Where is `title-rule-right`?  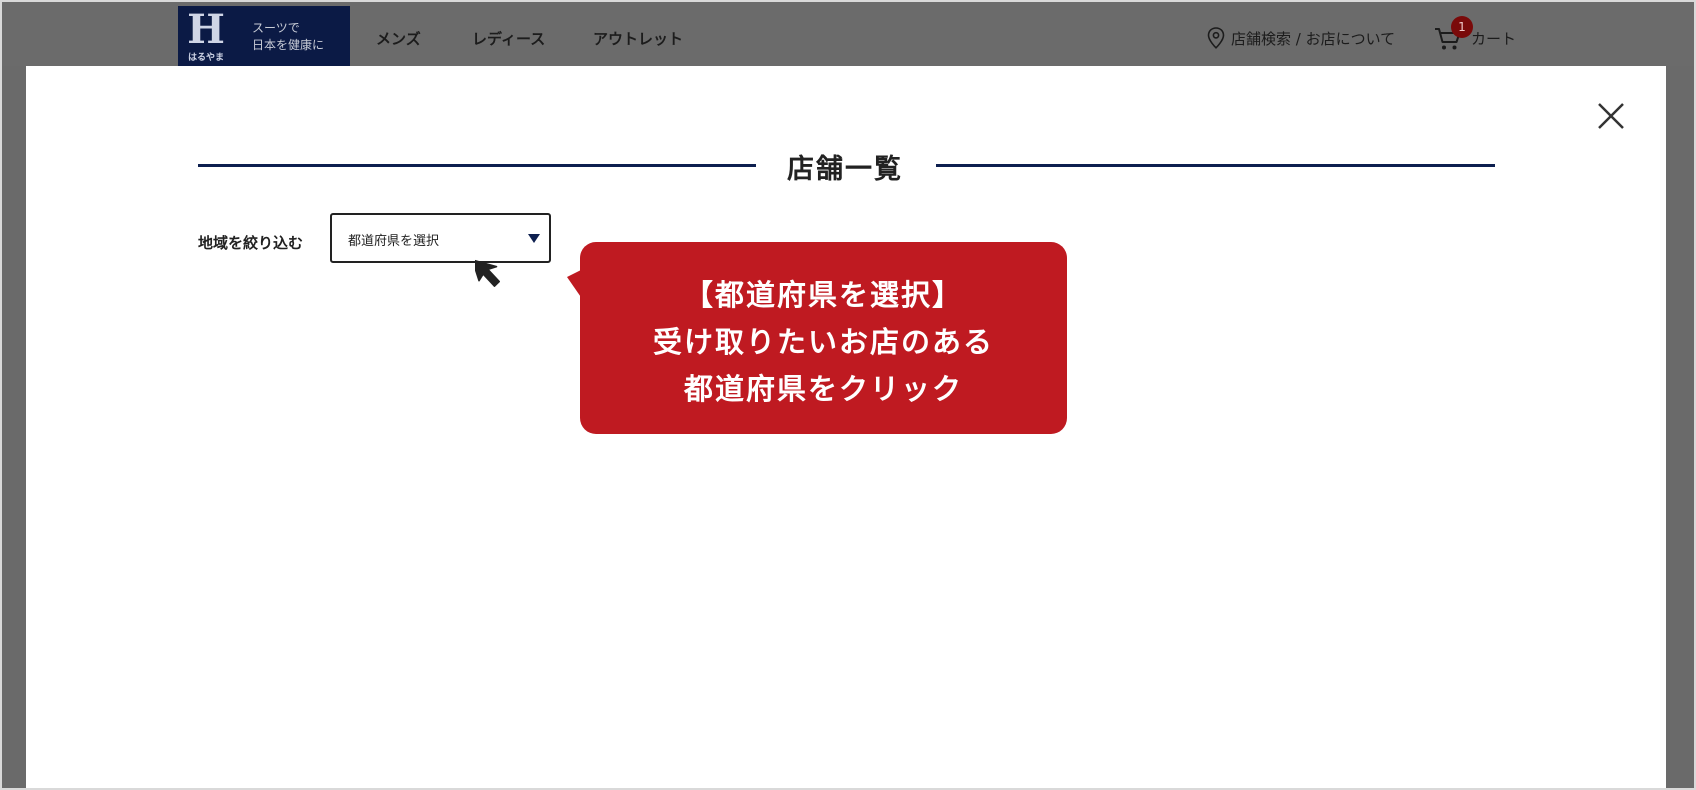 title-rule-right is located at coordinates (1215, 165).